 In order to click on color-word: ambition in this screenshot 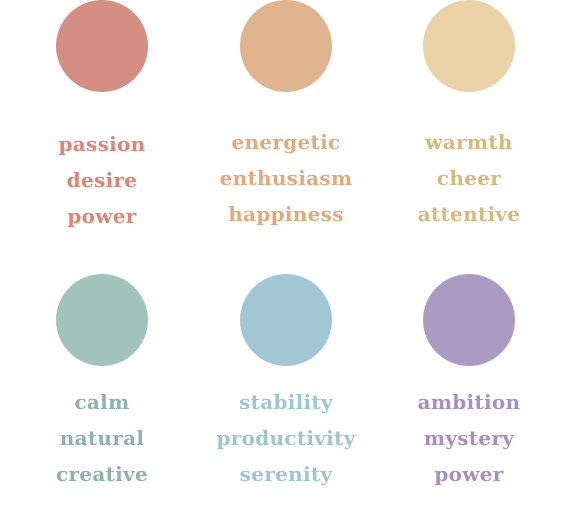, I will do `click(469, 402)`.